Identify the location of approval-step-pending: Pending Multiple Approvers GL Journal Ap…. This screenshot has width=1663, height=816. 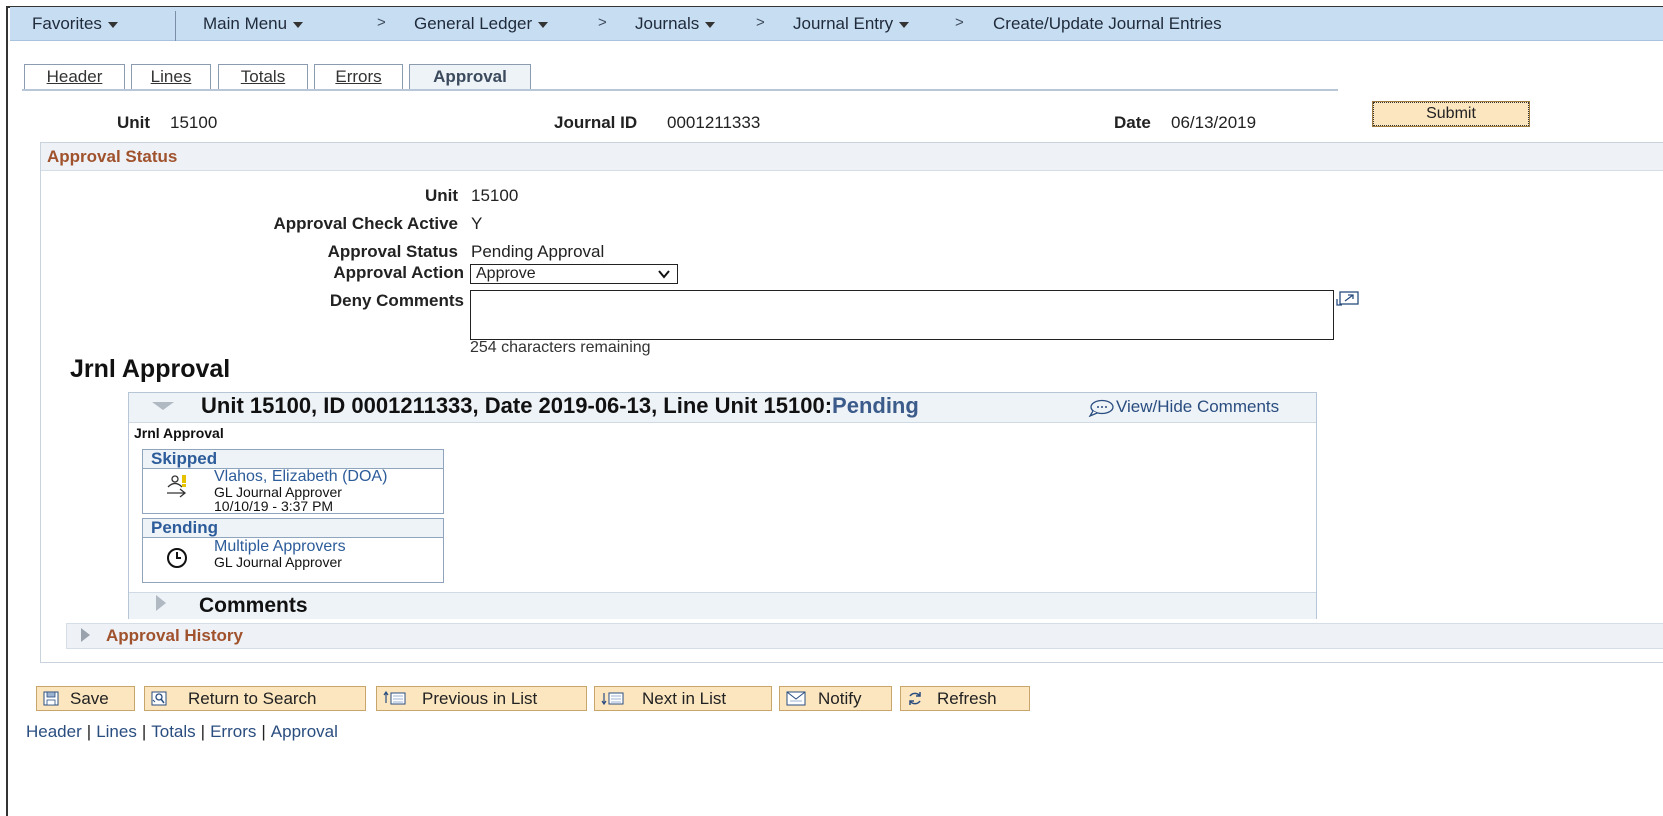
(293, 550).